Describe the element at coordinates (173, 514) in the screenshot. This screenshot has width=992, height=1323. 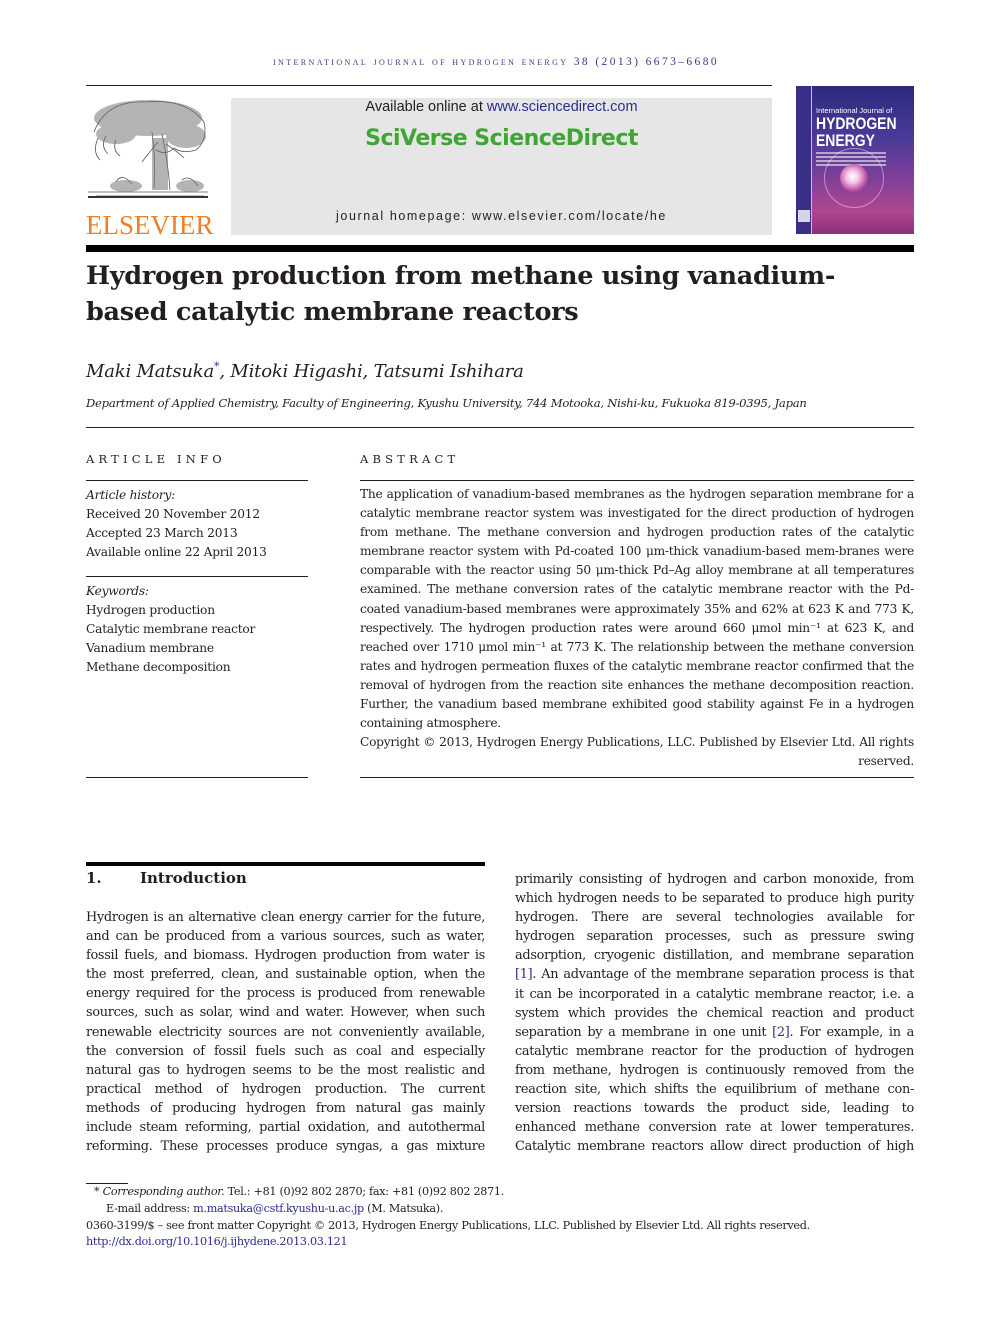
I see `history-received: Received 20 November 2012` at that location.